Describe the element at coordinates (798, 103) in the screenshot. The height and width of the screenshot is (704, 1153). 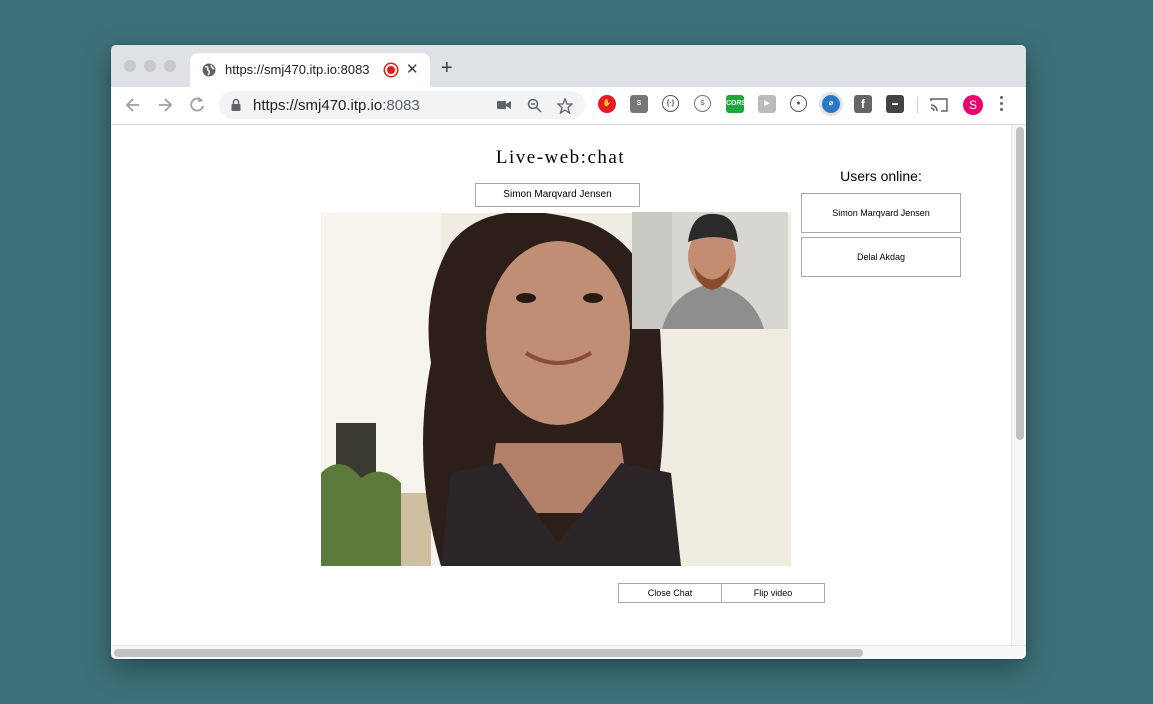
I see `drop-icon: ●` at that location.